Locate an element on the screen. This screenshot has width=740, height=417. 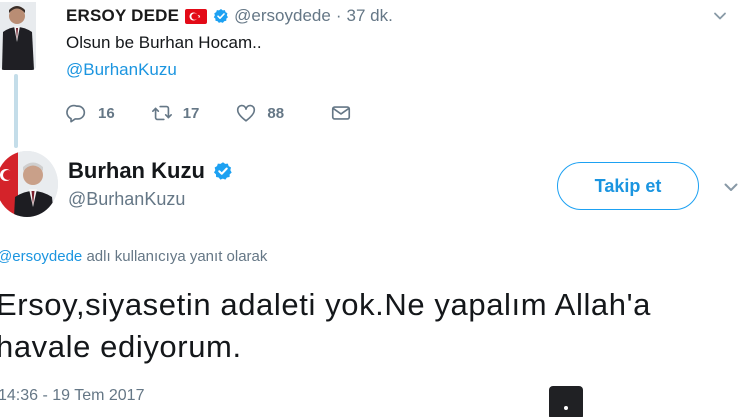
envelope-icon is located at coordinates (341, 113).